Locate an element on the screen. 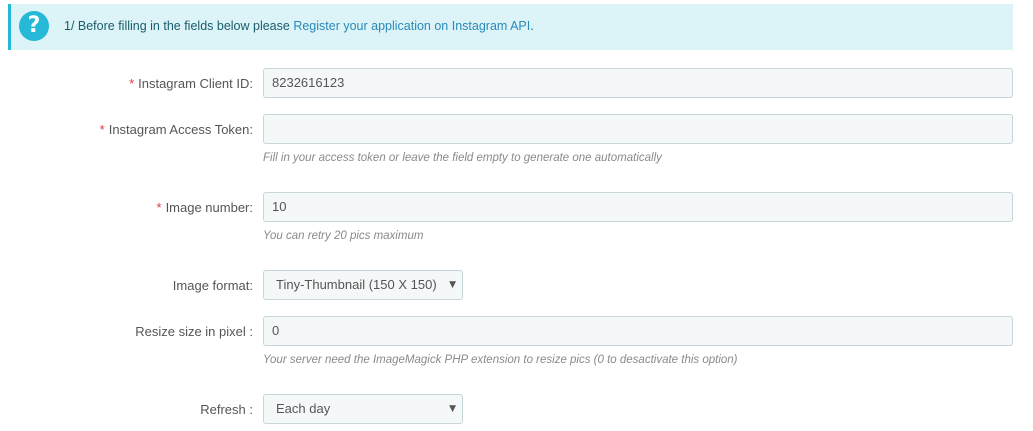  image-format-select: Tiny-Thumbnail (150 X 150) ▼ is located at coordinates (363, 285).